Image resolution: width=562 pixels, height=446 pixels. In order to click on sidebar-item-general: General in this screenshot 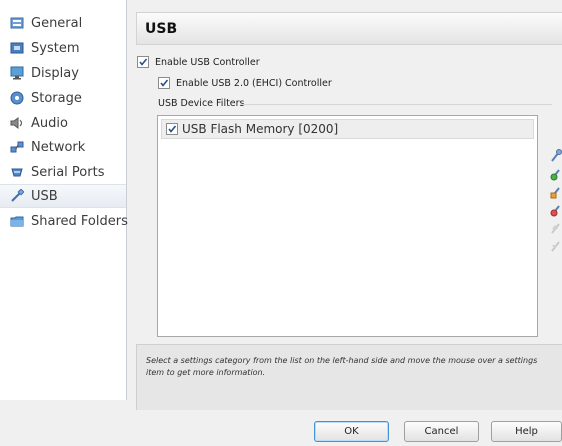, I will do `click(63, 23)`.